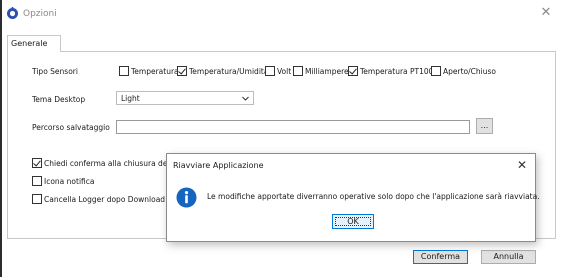  What do you see at coordinates (284, 71) in the screenshot?
I see `checkbox-label-volt: Volt` at bounding box center [284, 71].